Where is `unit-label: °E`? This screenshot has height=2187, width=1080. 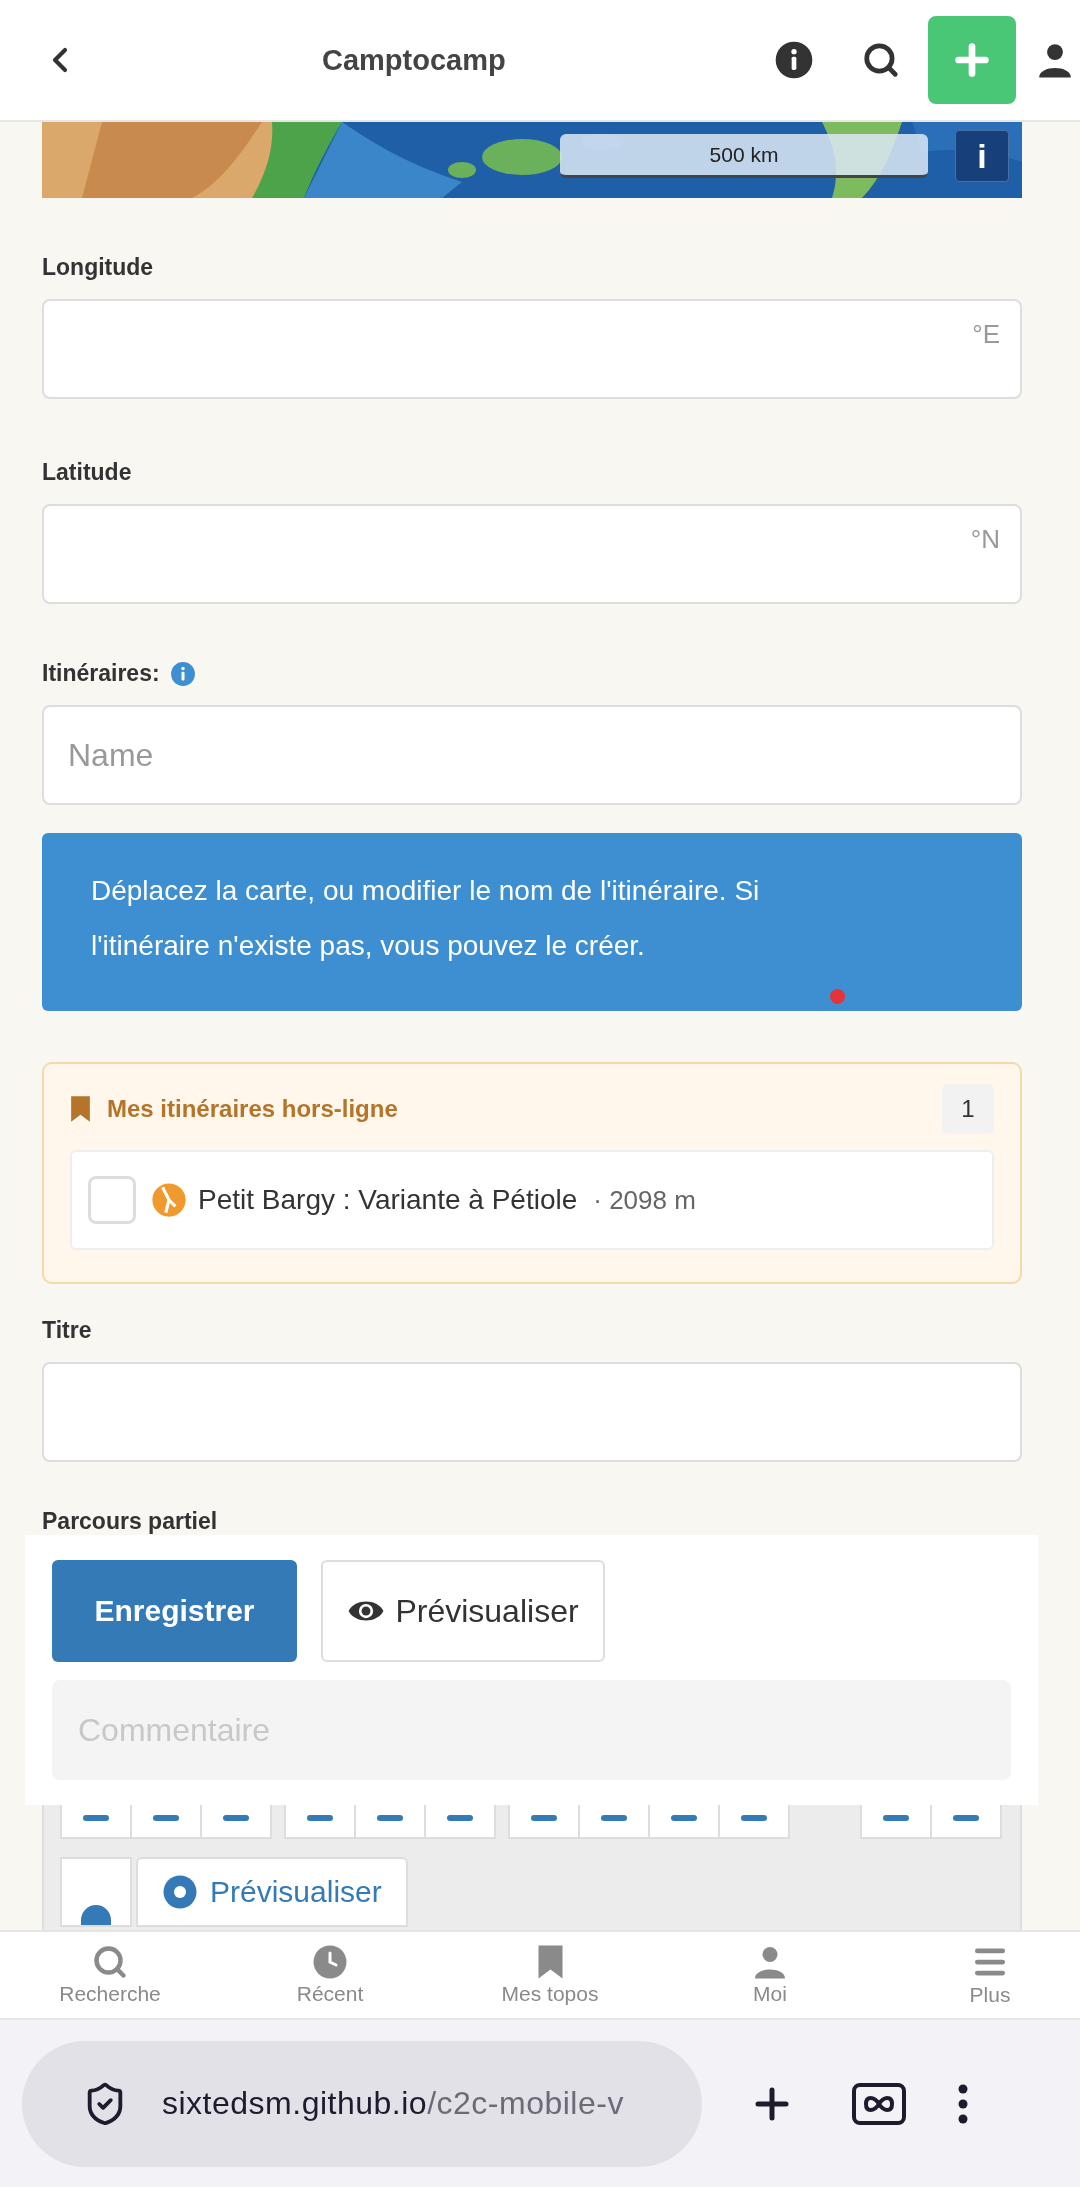 unit-label: °E is located at coordinates (986, 334).